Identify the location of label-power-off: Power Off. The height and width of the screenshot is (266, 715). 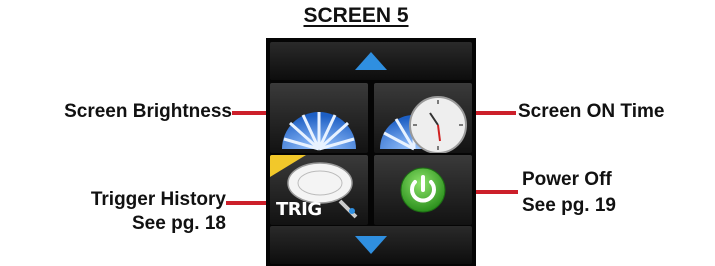
(567, 179).